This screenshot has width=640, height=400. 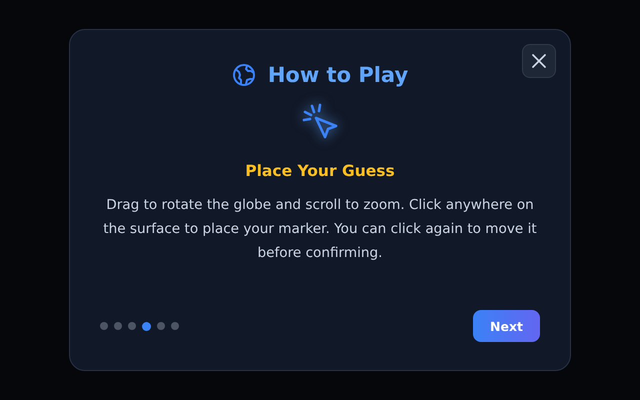 I want to click on close-icon, so click(x=539, y=61).